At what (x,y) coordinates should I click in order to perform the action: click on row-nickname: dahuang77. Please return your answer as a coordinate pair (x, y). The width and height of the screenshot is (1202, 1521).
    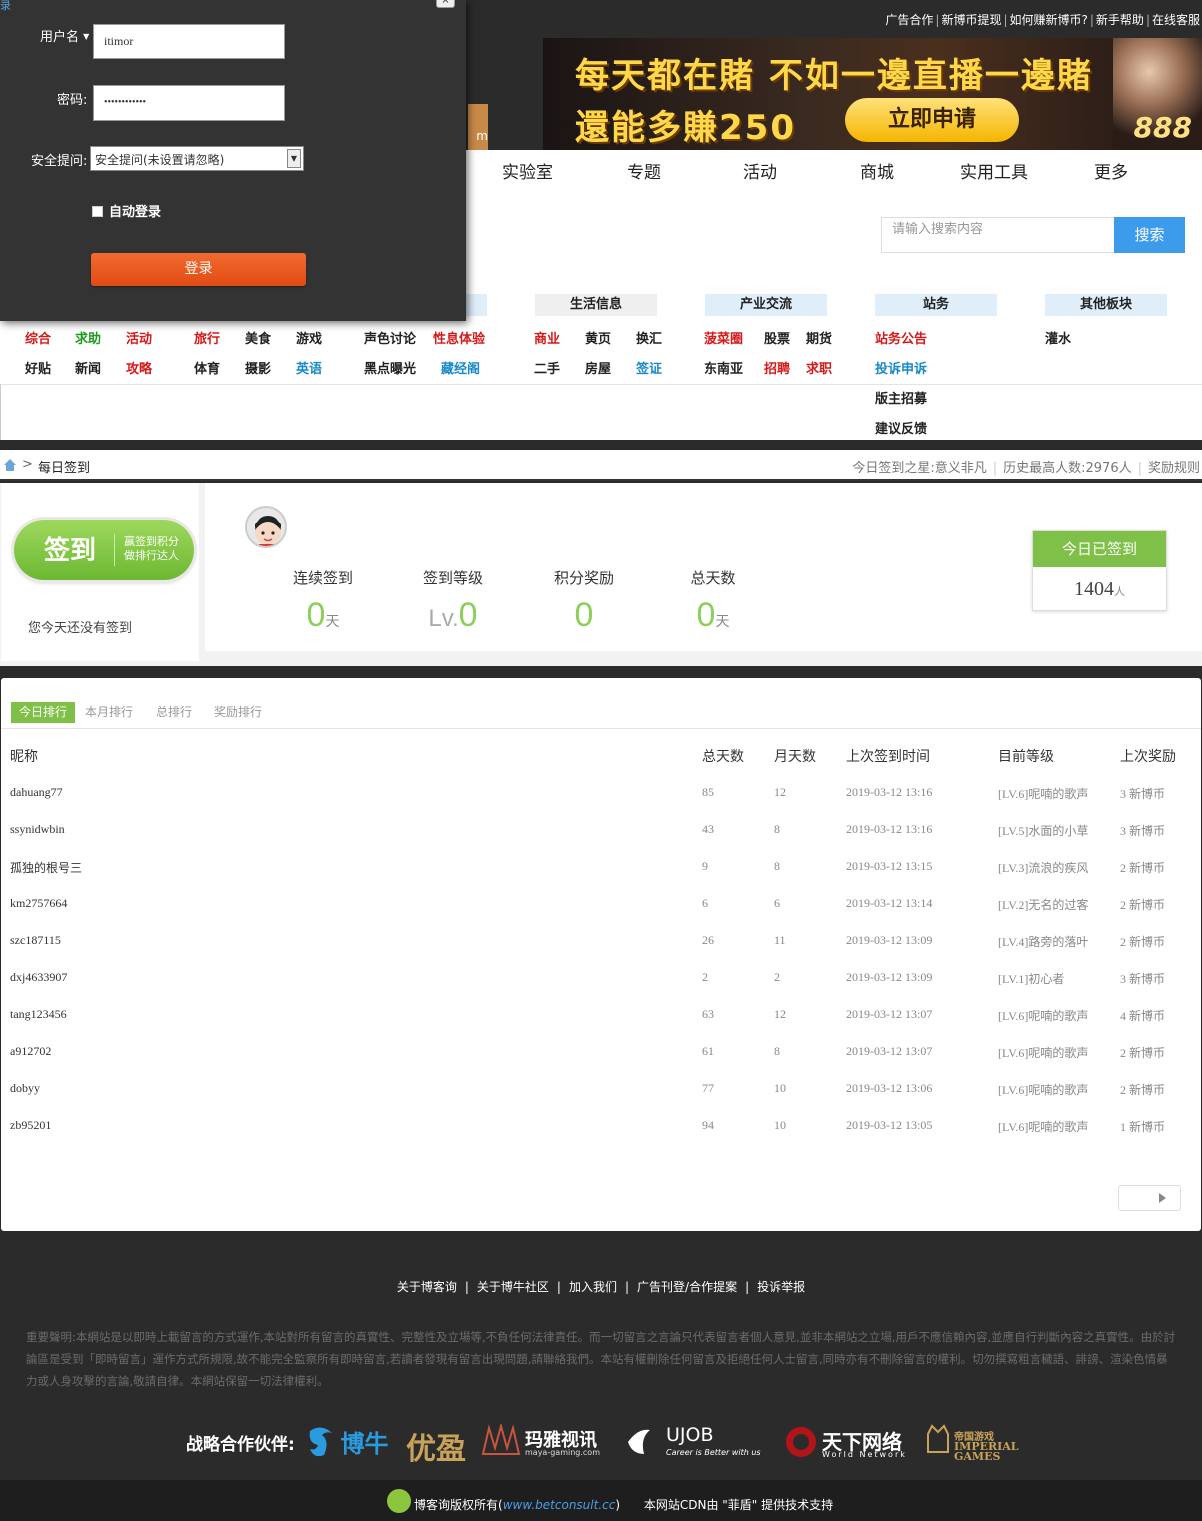
    Looking at the image, I should click on (36, 792).